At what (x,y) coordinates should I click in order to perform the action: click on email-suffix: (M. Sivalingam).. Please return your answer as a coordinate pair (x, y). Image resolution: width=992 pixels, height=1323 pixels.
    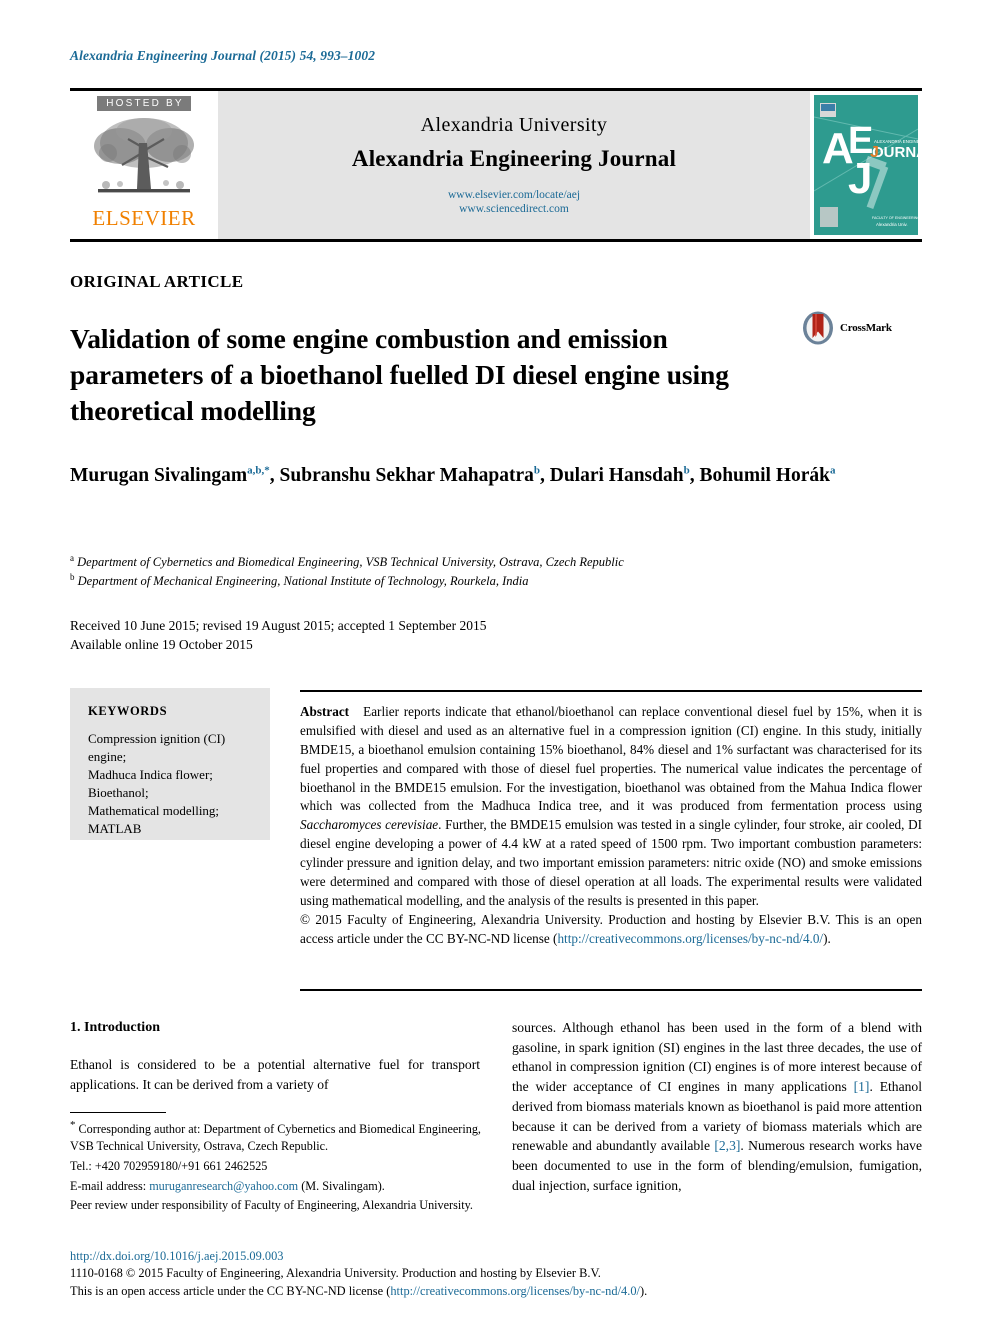
    Looking at the image, I should click on (343, 1185).